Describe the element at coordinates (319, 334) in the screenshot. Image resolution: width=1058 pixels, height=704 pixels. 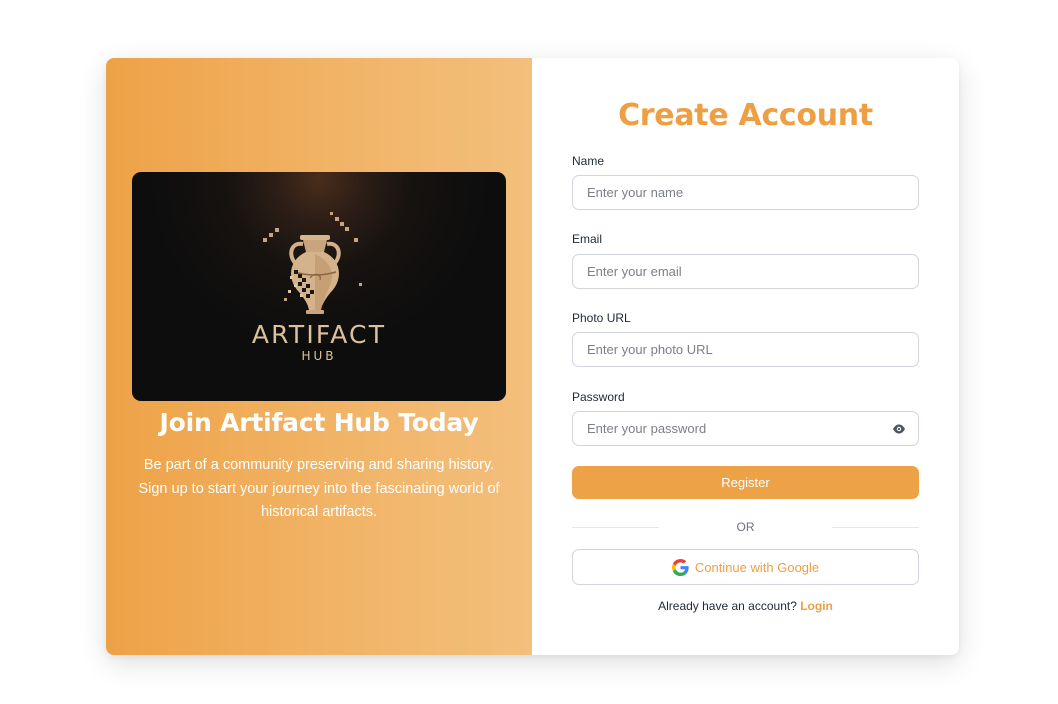
I see `hero-brand-title: ARTIFACT` at that location.